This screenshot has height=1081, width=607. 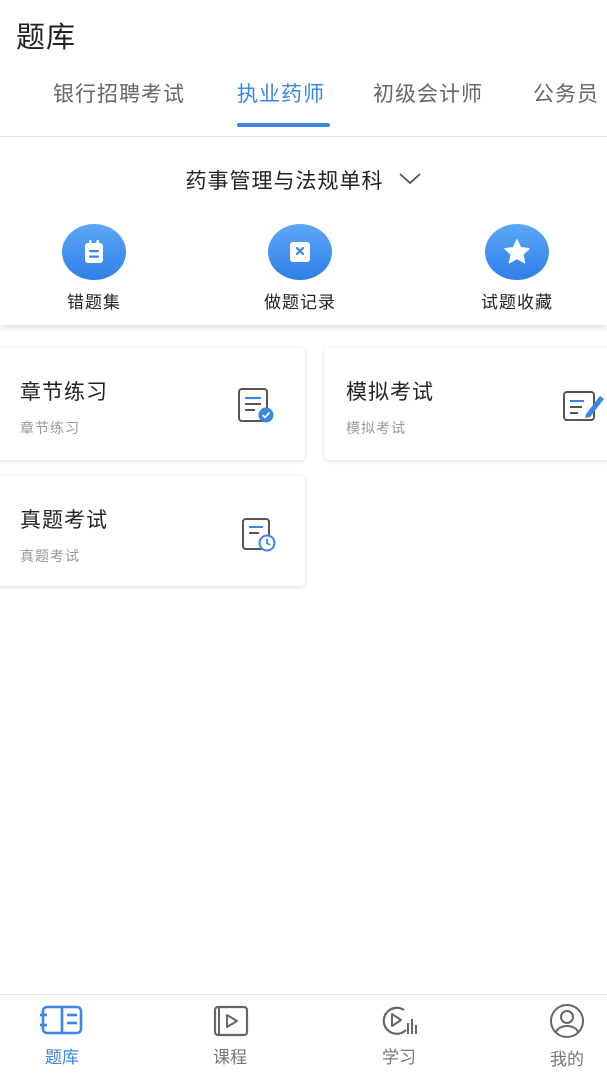 What do you see at coordinates (567, 1060) in the screenshot?
I see `nav-mine-label: 我的` at bounding box center [567, 1060].